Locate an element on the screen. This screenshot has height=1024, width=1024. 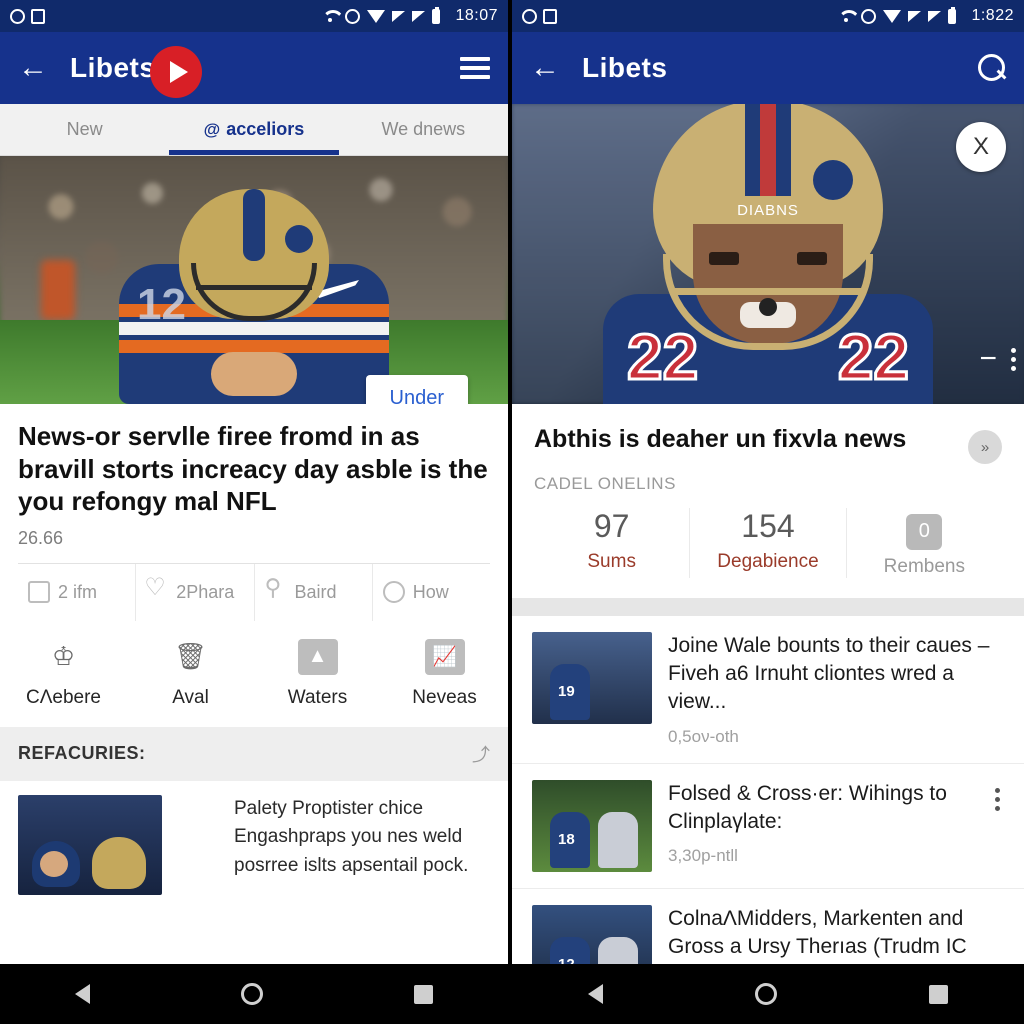
meta-author: Baird is located at coordinates (314, 592).